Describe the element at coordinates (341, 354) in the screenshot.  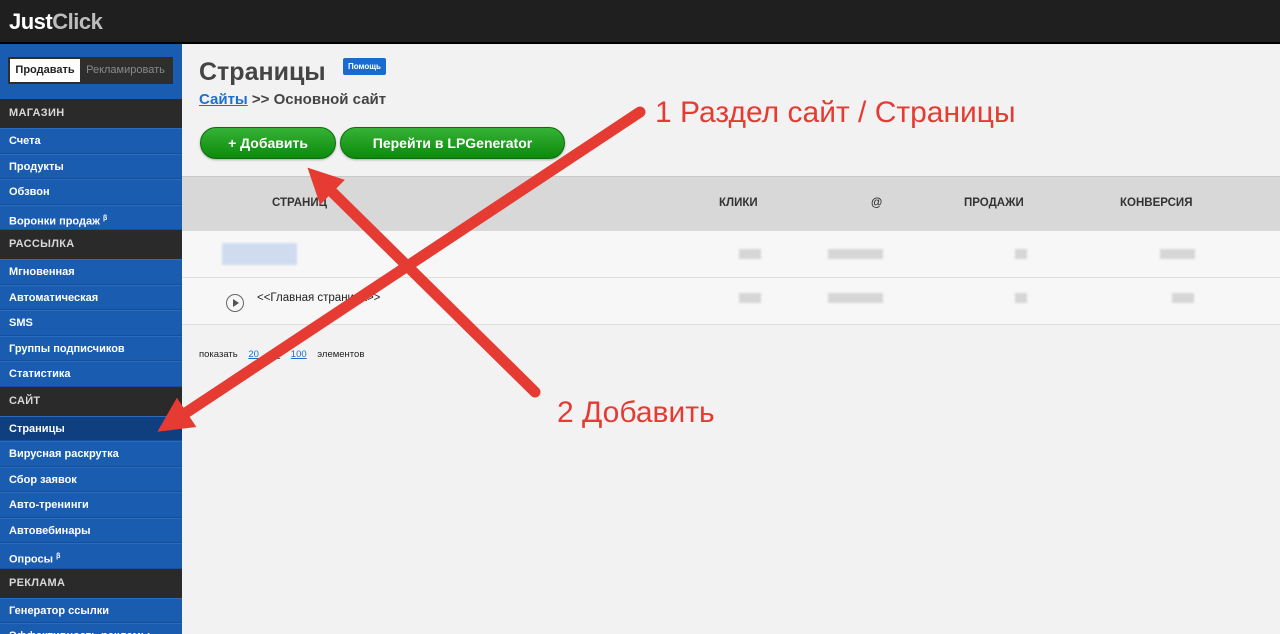
I see `pager-suffix: элементов` at that location.